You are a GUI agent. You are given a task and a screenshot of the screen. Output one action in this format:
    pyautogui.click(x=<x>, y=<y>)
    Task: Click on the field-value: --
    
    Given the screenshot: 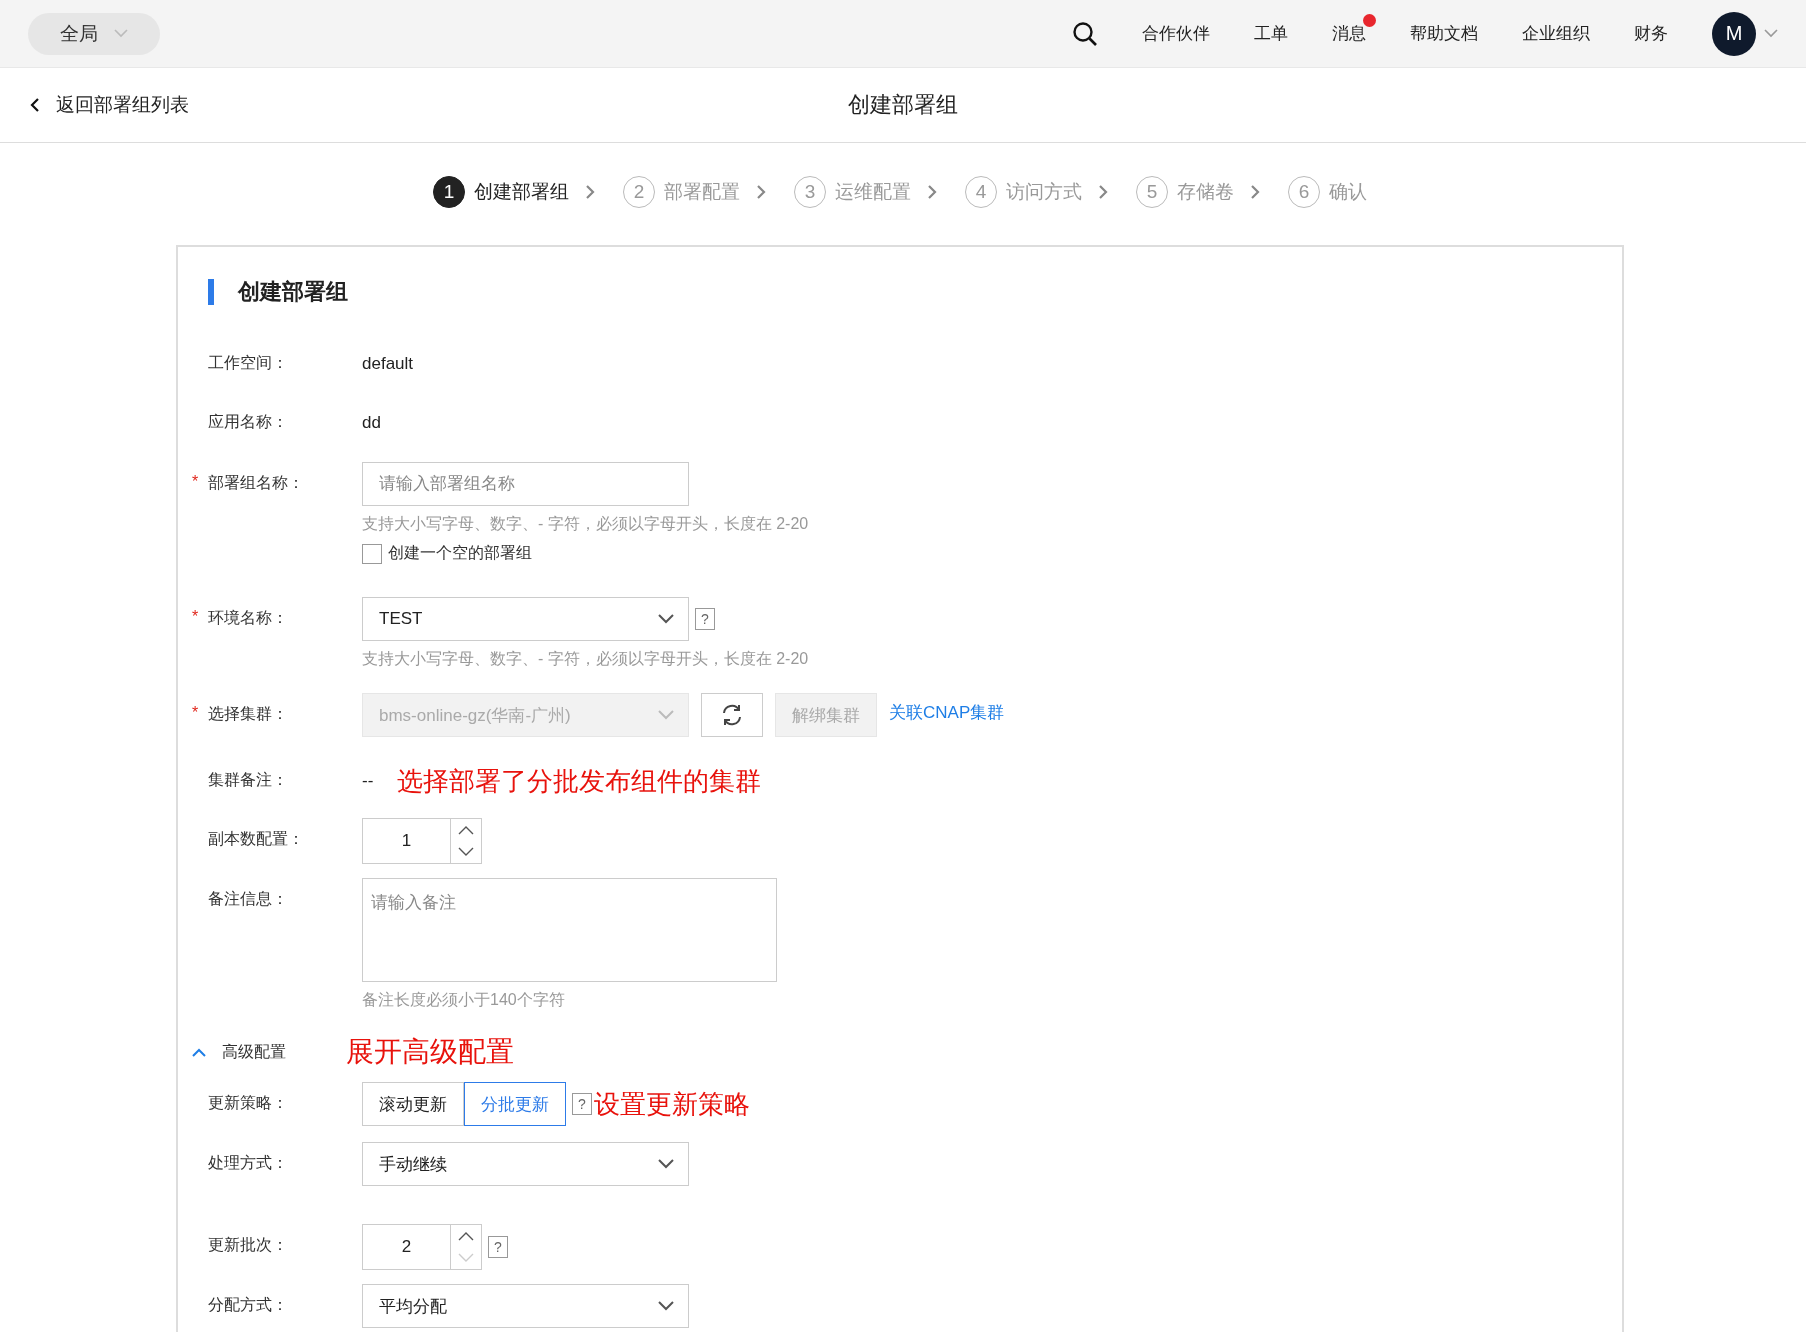 What is the action you would take?
    pyautogui.click(x=368, y=781)
    